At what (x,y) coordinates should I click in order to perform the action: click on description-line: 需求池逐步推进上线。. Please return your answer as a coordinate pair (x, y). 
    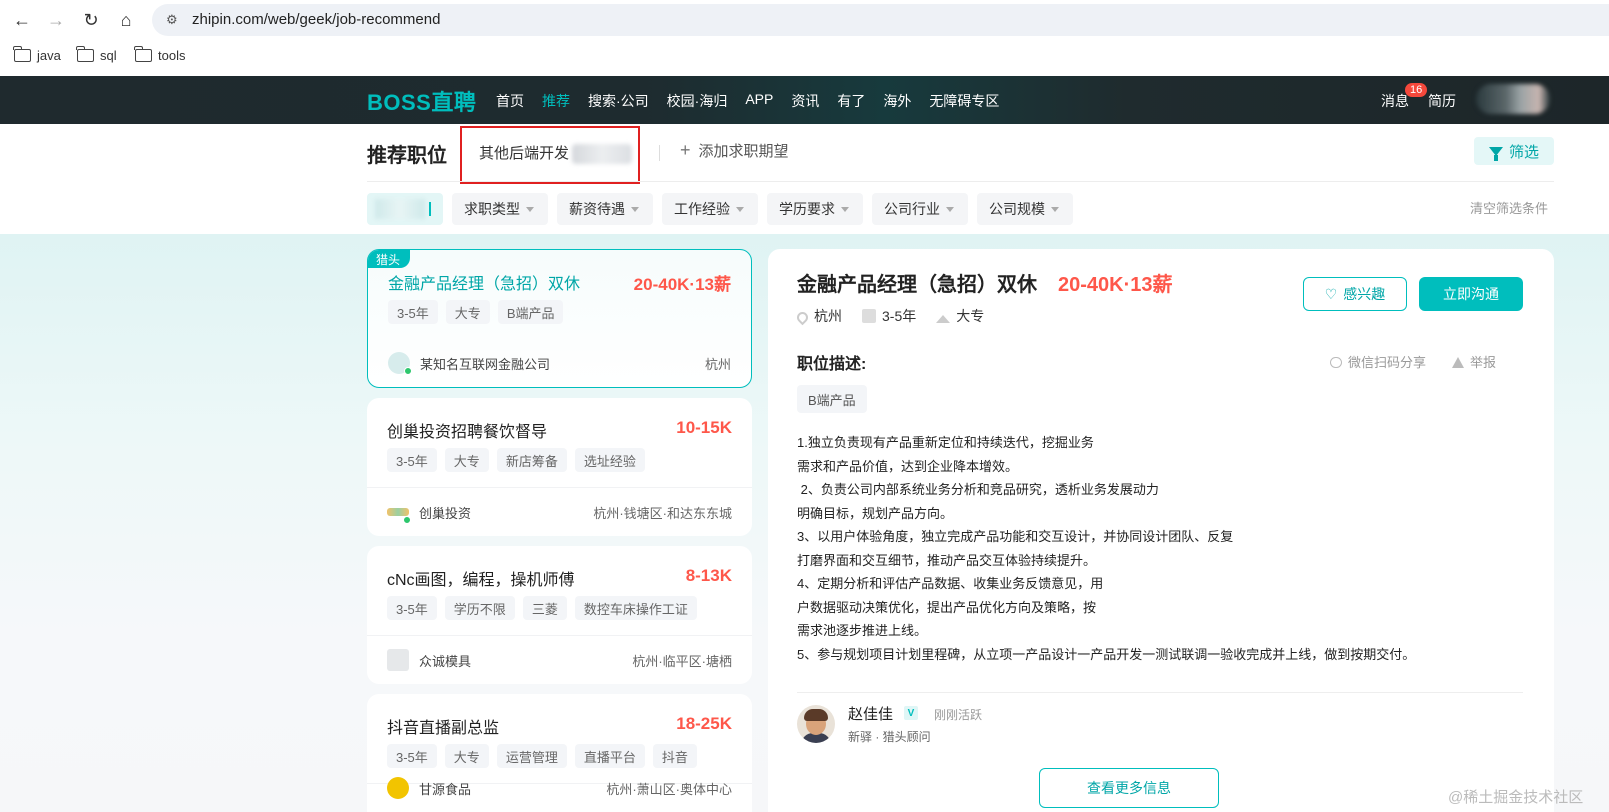
    Looking at the image, I should click on (862, 630).